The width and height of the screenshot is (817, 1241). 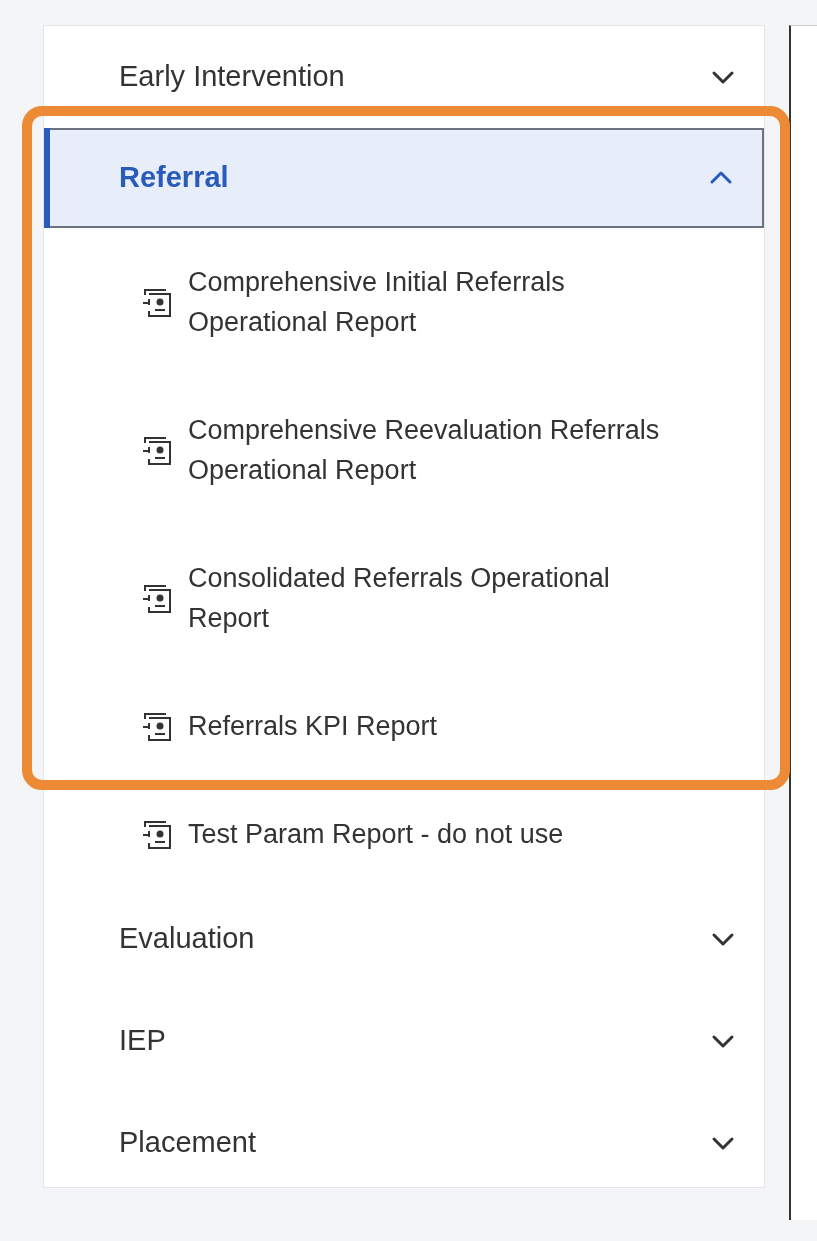 What do you see at coordinates (404, 726) in the screenshot?
I see `report-link: Referrals KPI Report` at bounding box center [404, 726].